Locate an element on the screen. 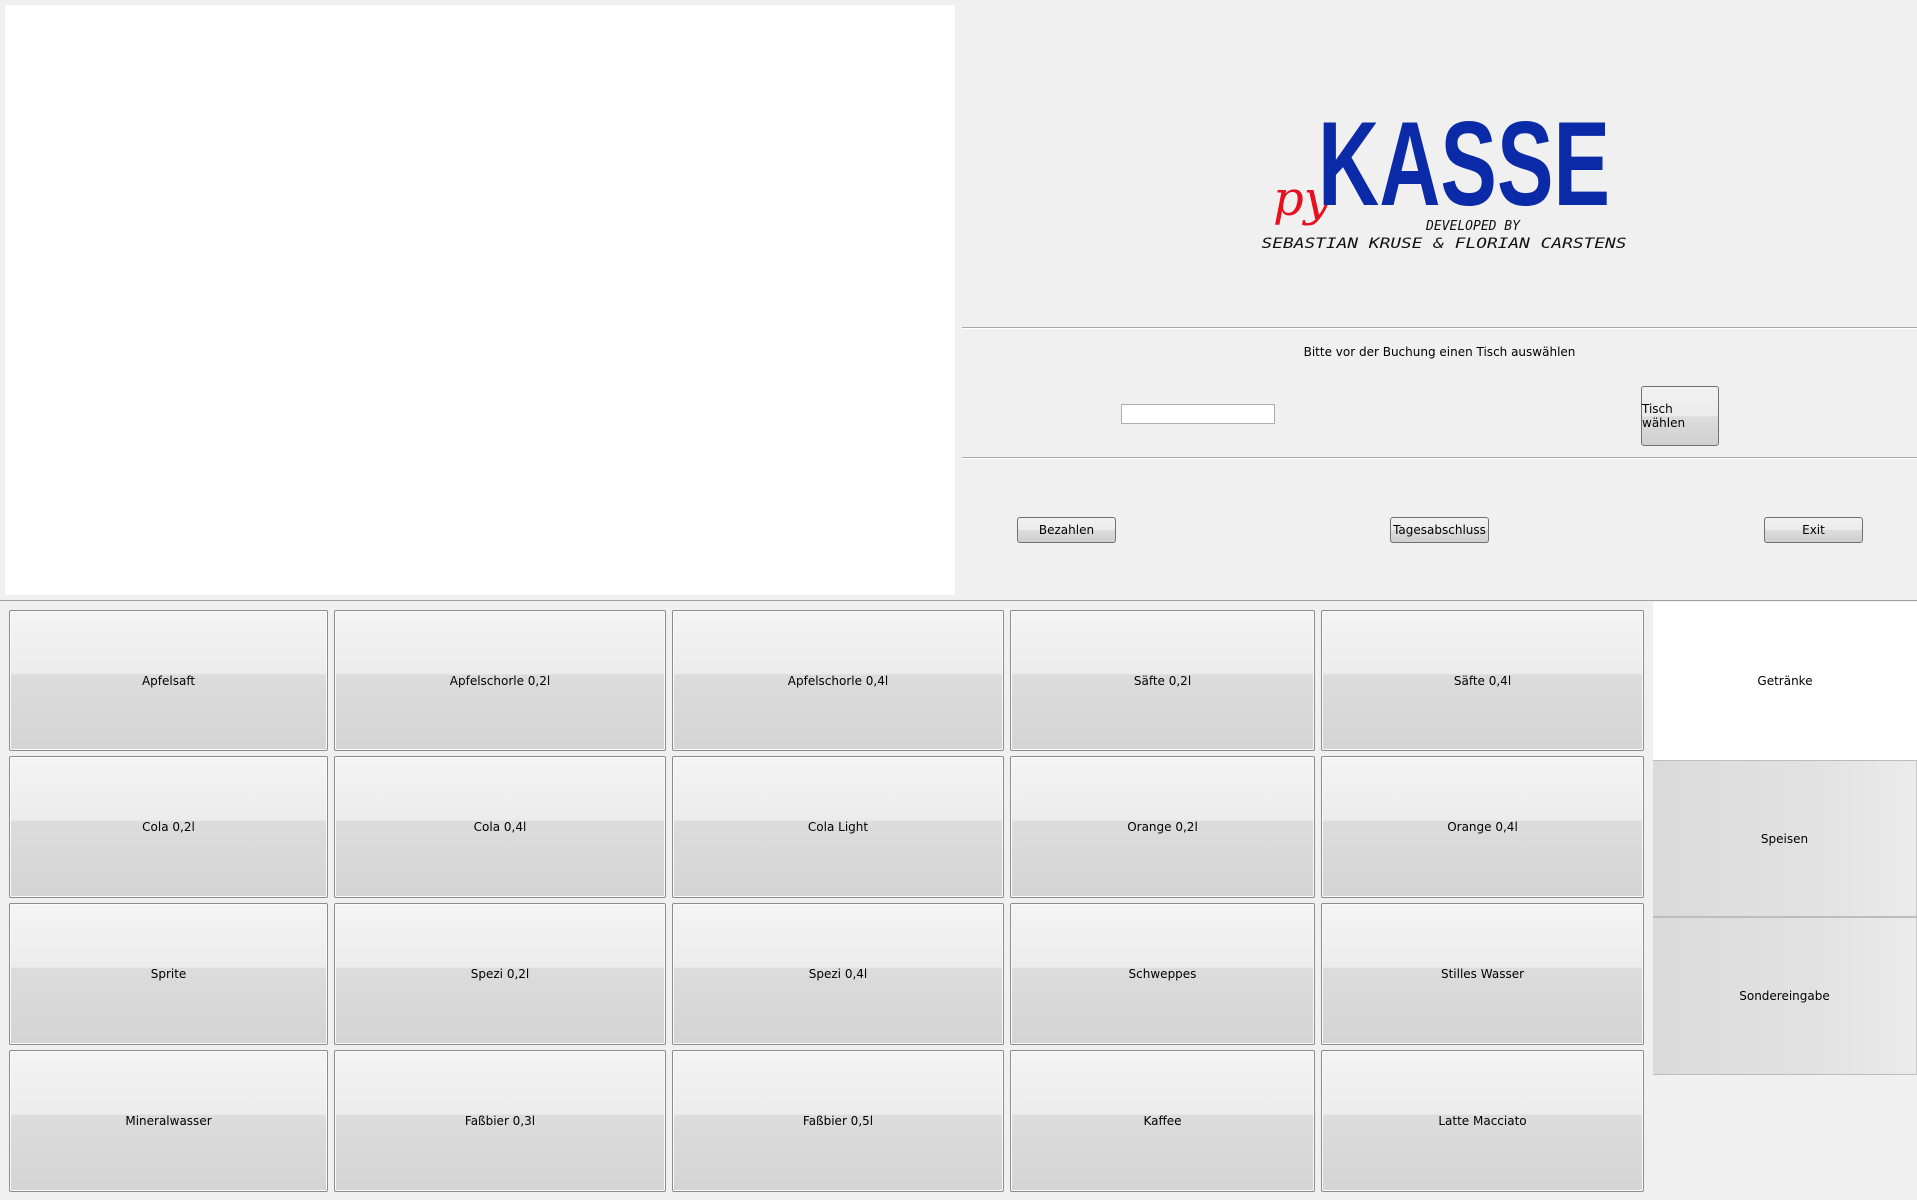 This screenshot has width=1917, height=1200. actions-divider is located at coordinates (1439, 458).